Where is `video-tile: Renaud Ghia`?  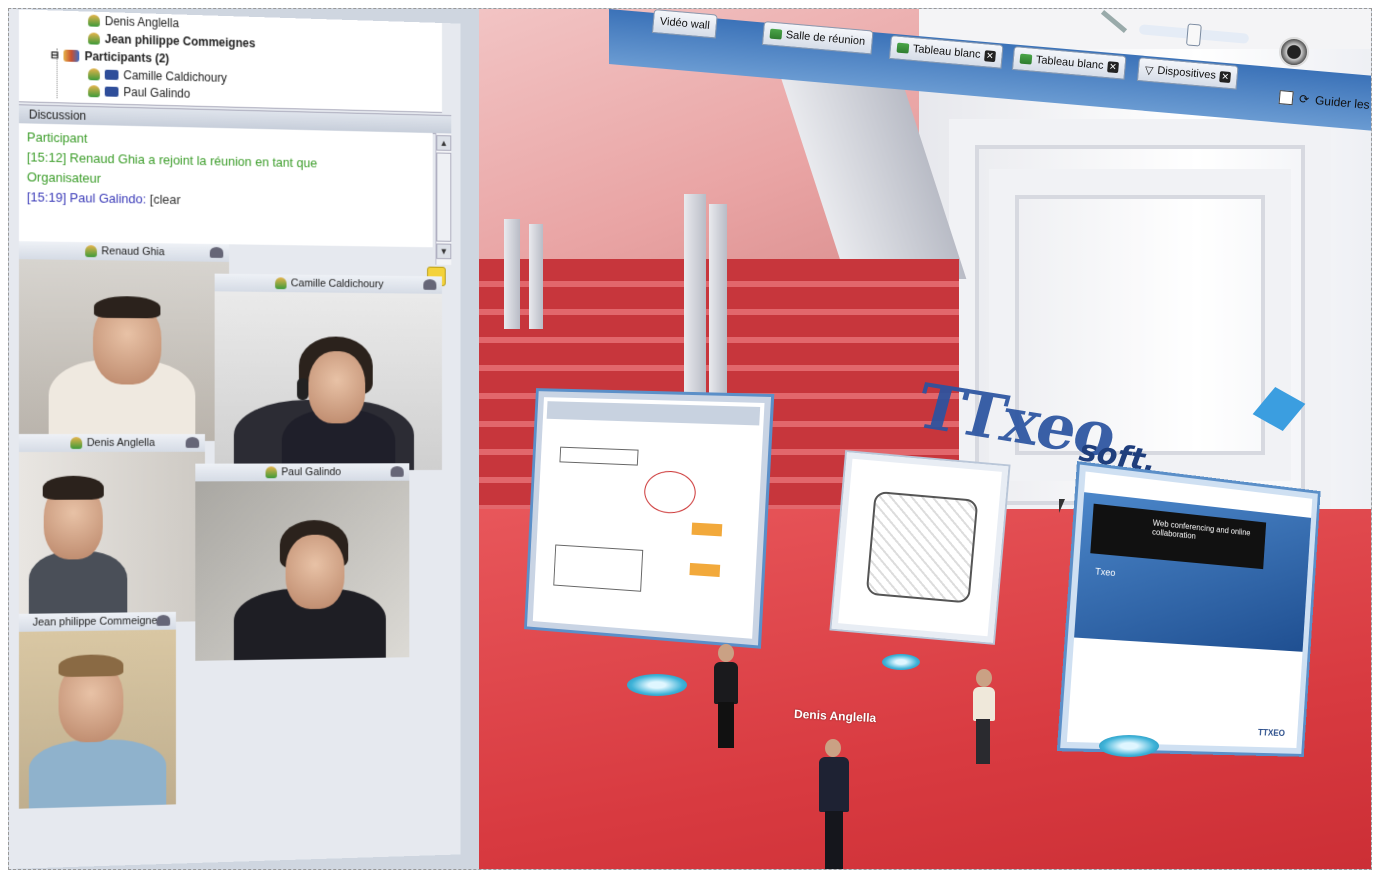
video-tile: Renaud Ghia is located at coordinates (124, 341).